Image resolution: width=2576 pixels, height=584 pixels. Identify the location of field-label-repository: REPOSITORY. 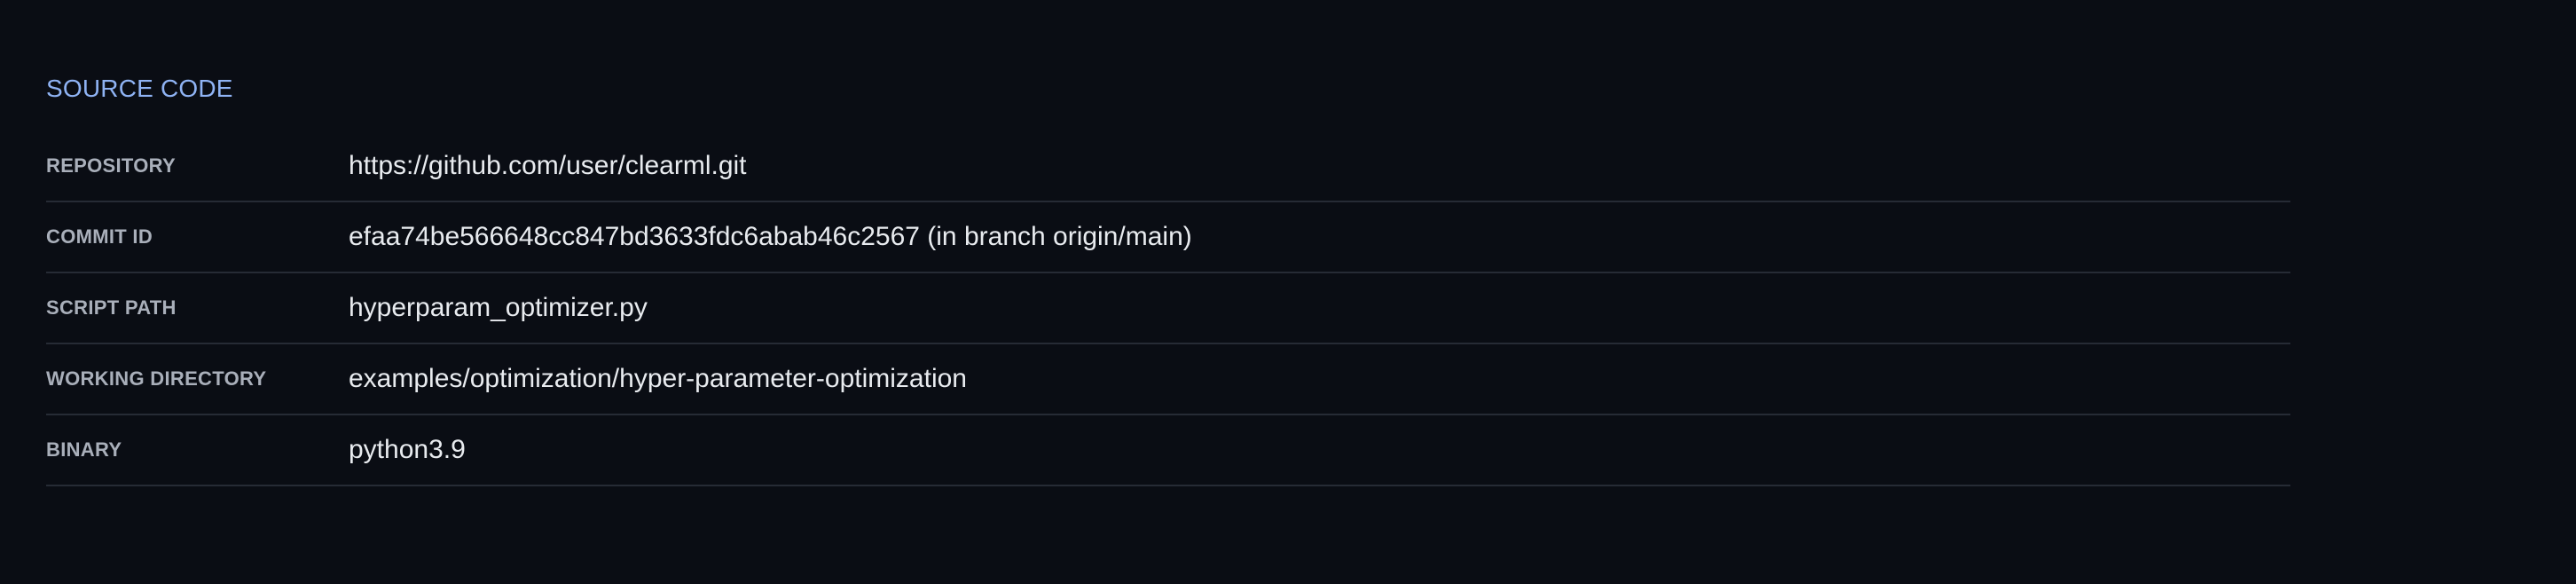
(111, 165).